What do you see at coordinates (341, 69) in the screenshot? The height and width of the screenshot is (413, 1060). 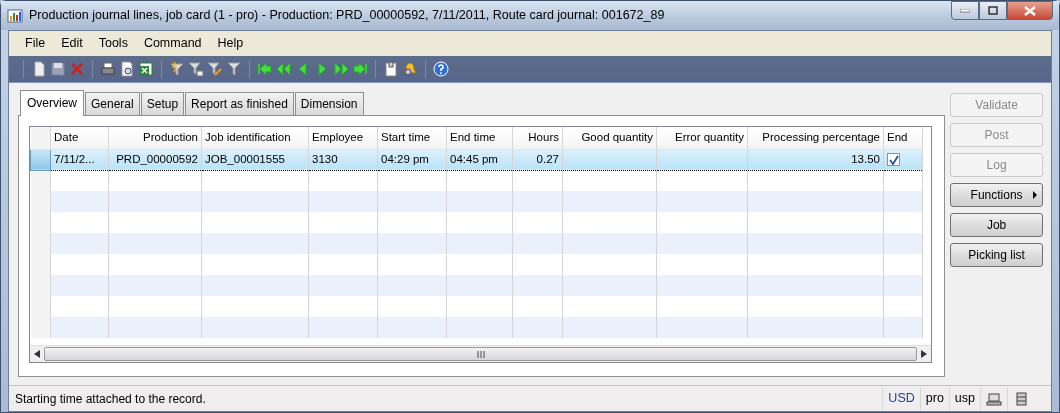 I see `next-page-icon` at bounding box center [341, 69].